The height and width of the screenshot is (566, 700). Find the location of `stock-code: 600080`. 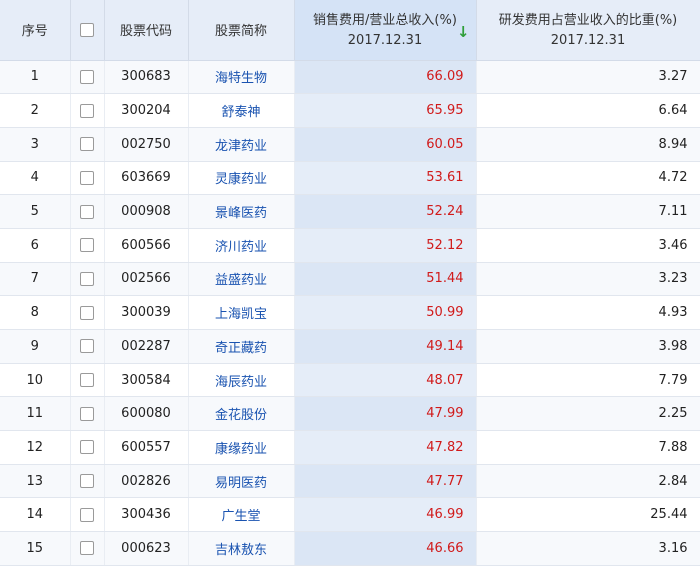

stock-code: 600080 is located at coordinates (146, 414).